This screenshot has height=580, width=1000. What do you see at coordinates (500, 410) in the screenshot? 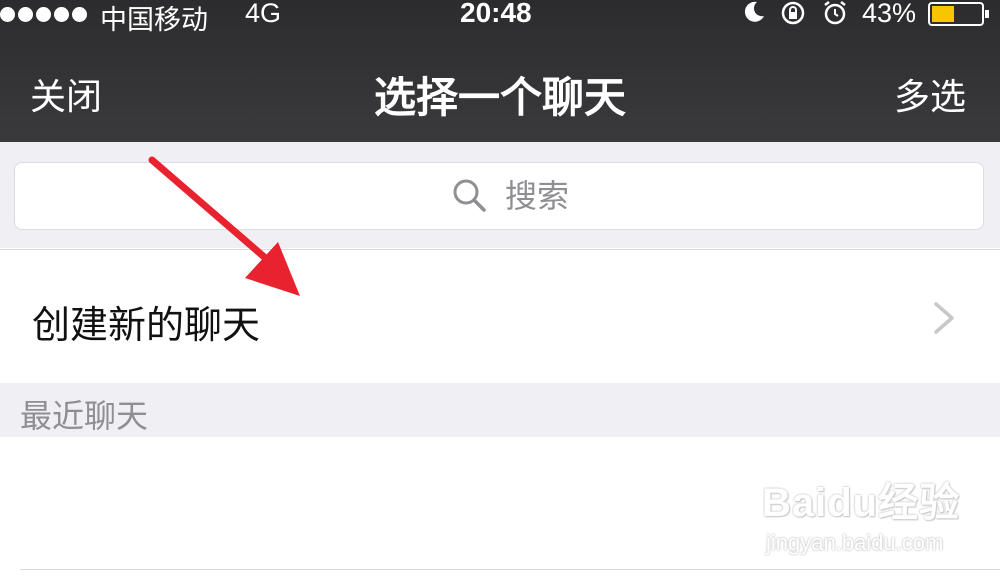
I see `recent-chats-header: 最近聊天` at bounding box center [500, 410].